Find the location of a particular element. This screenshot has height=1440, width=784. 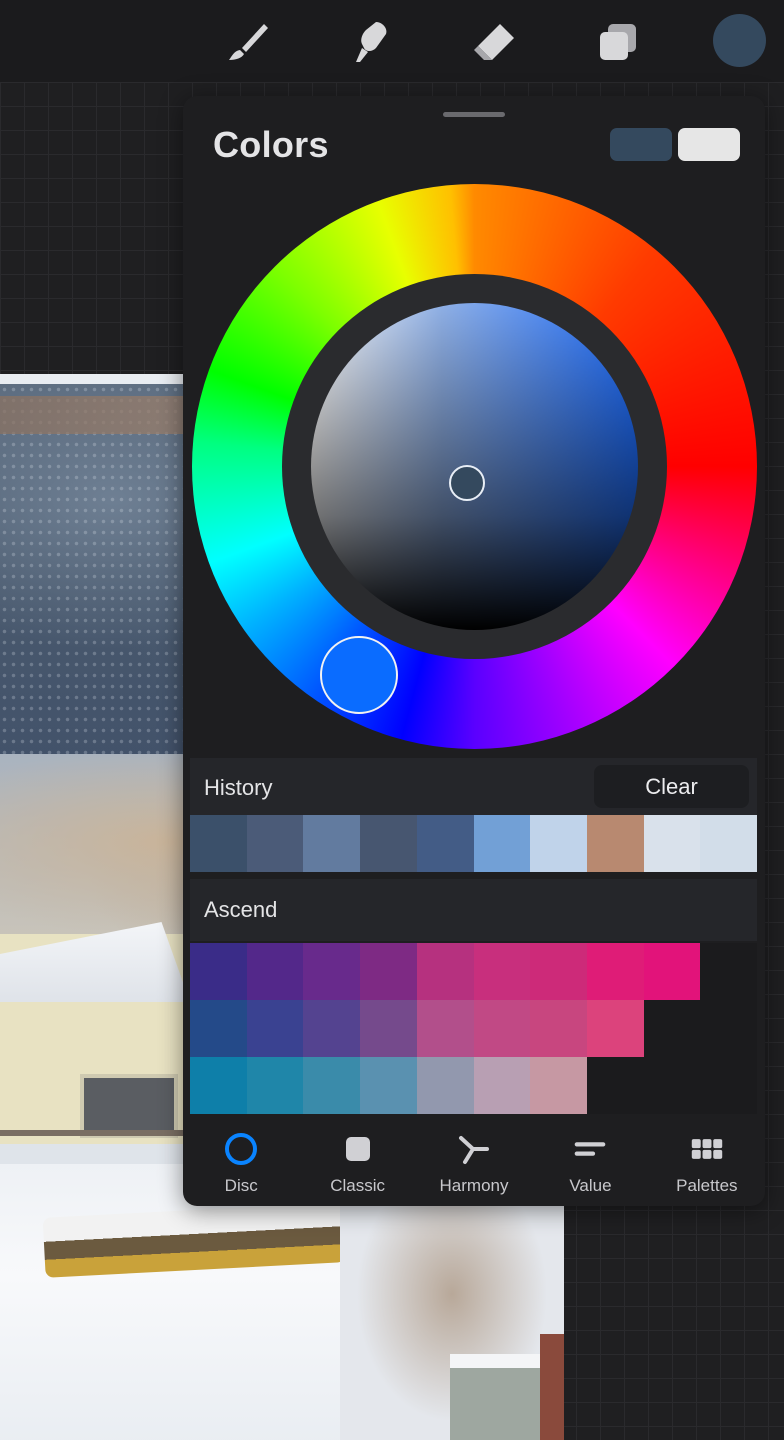

top-toolbar is located at coordinates (392, 41).